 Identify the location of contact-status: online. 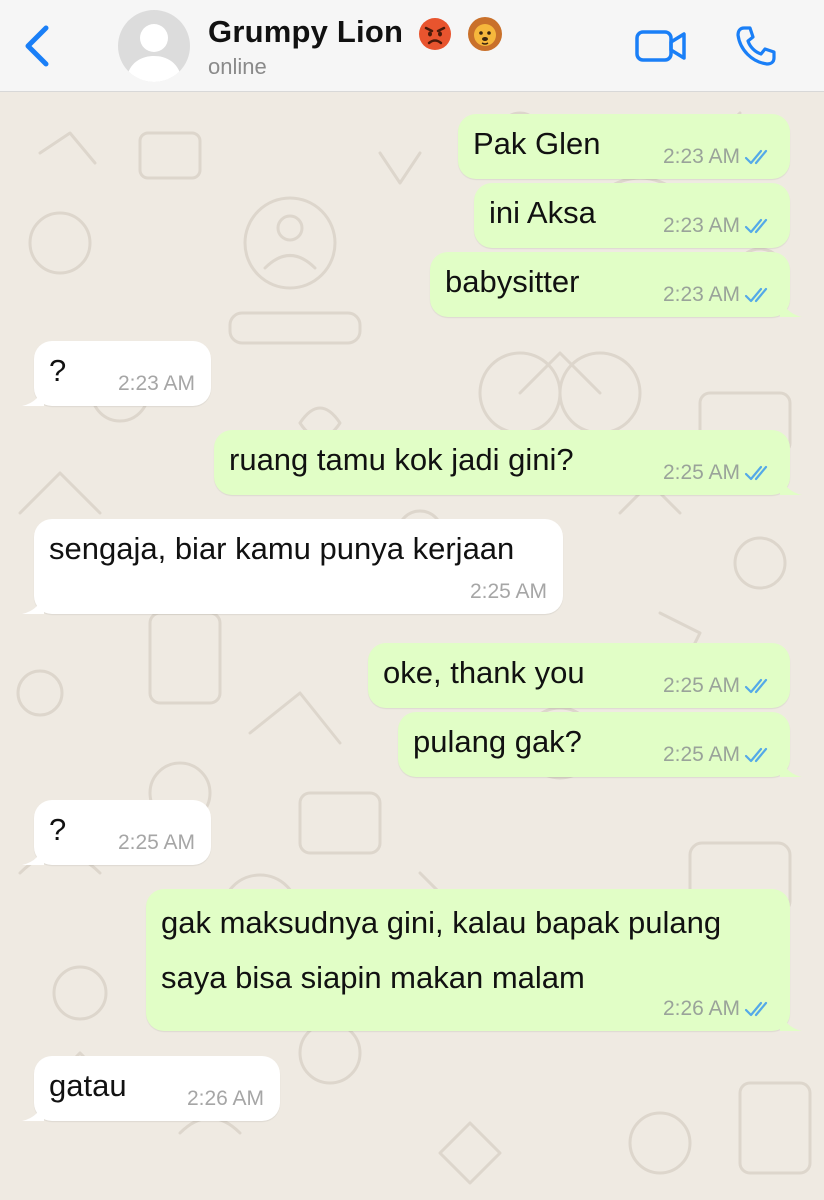
(237, 66).